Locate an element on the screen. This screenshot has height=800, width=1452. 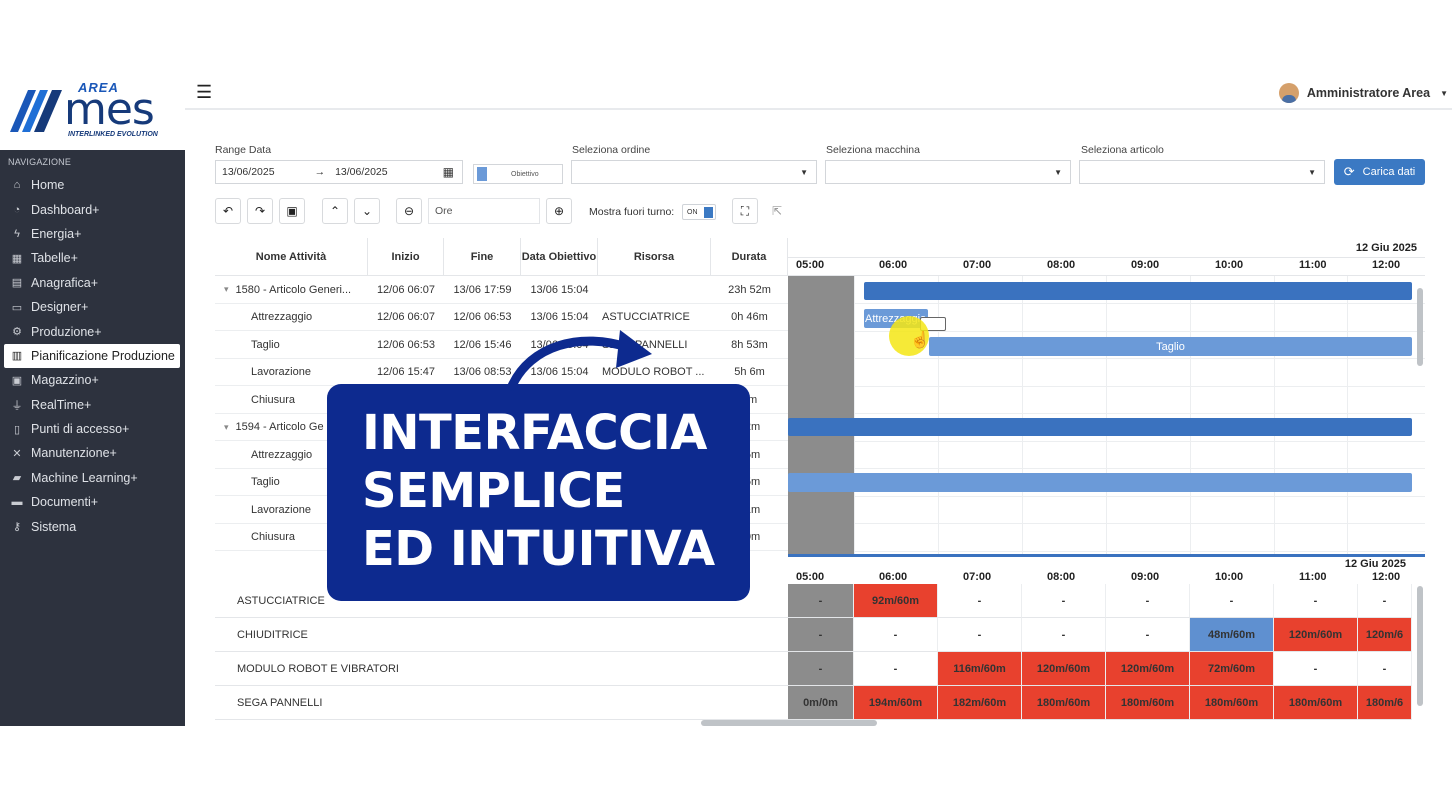
sidebar-item-punti-accesso: ▯ Punti di accesso+ is located at coordinates (92, 429).